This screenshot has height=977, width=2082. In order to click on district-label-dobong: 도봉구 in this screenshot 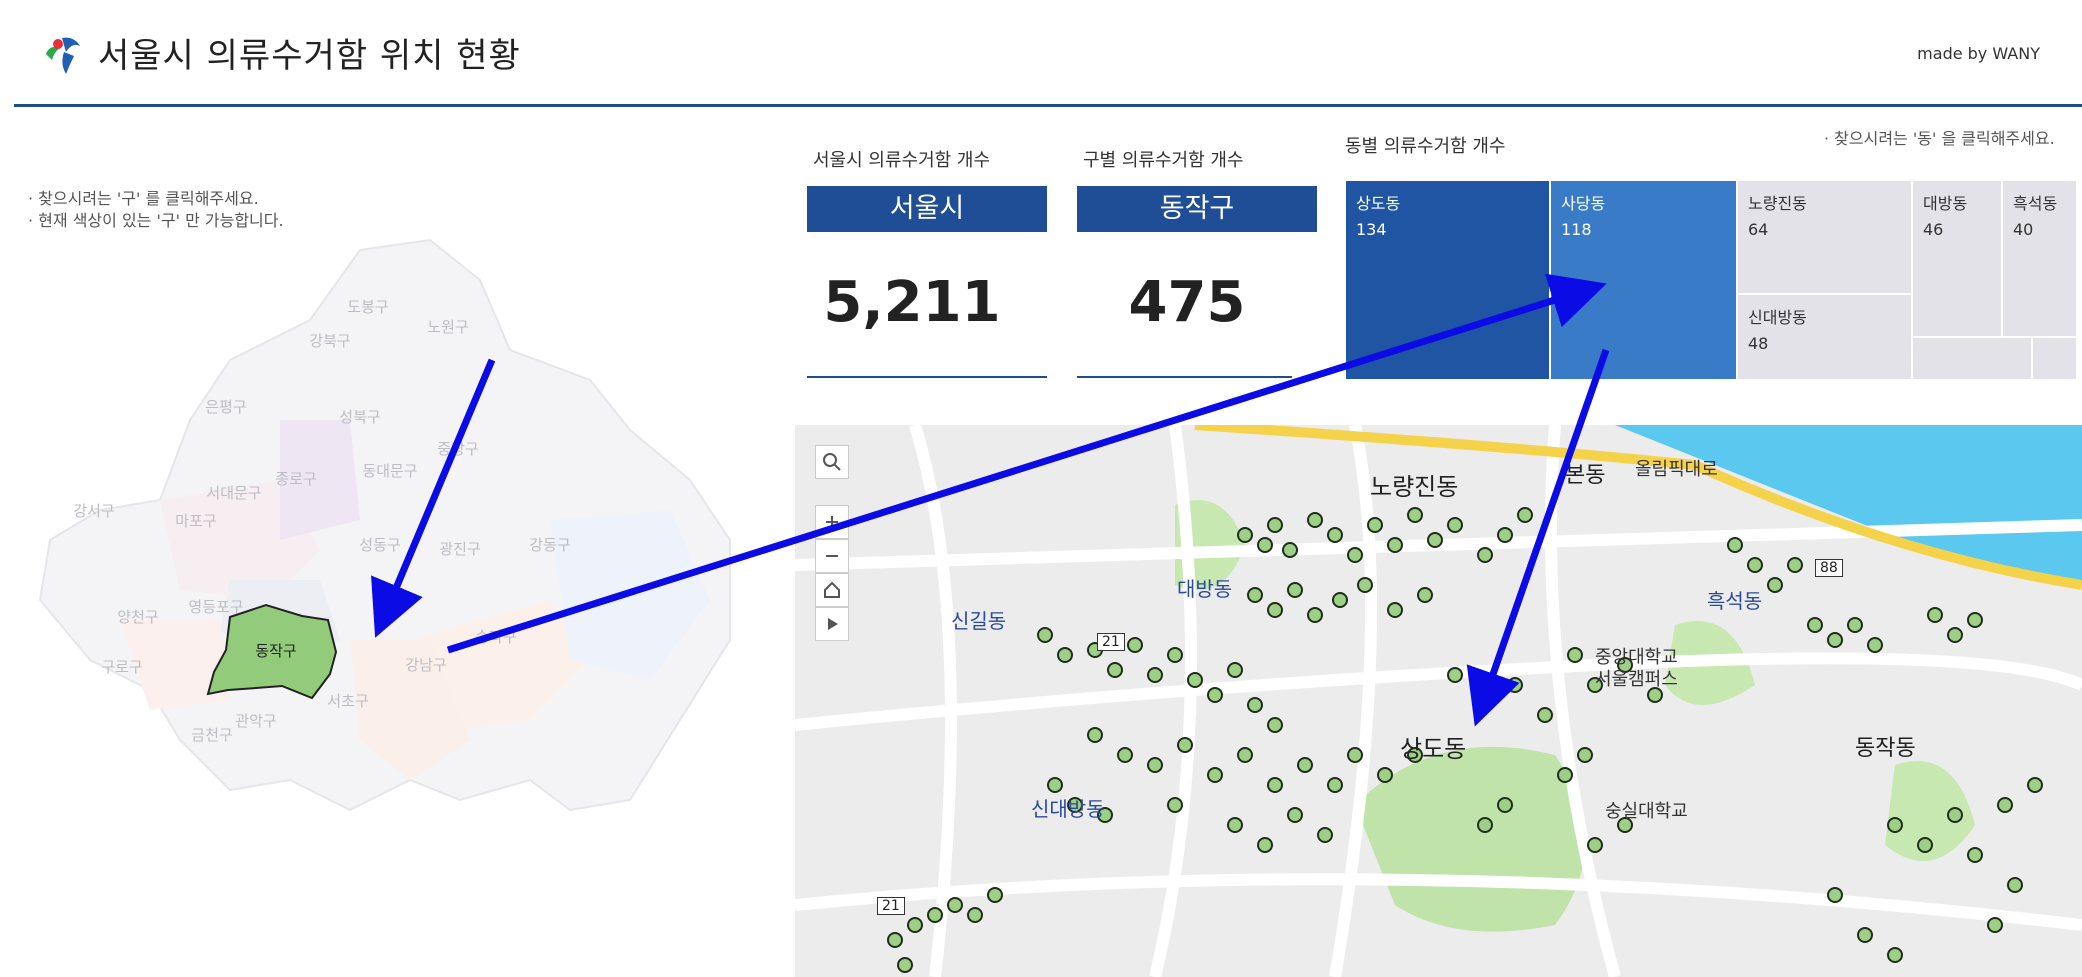, I will do `click(367, 307)`.